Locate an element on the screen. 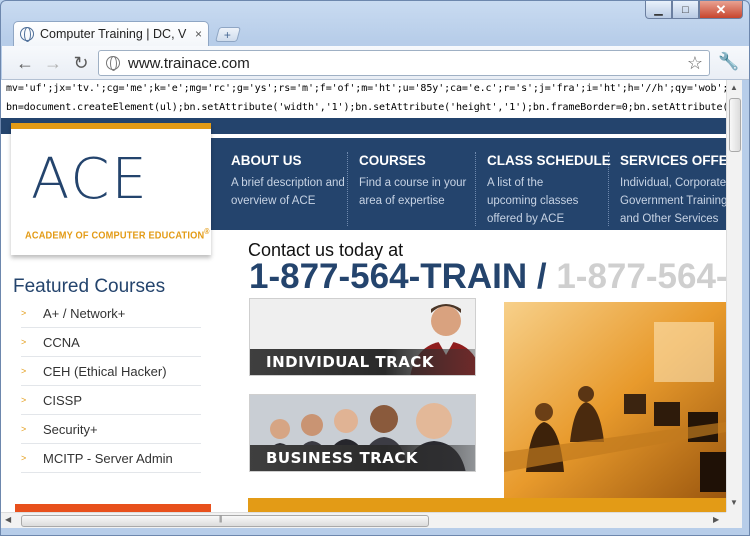  nav-services-title: SERVICES OFFERED is located at coordinates (673, 160).